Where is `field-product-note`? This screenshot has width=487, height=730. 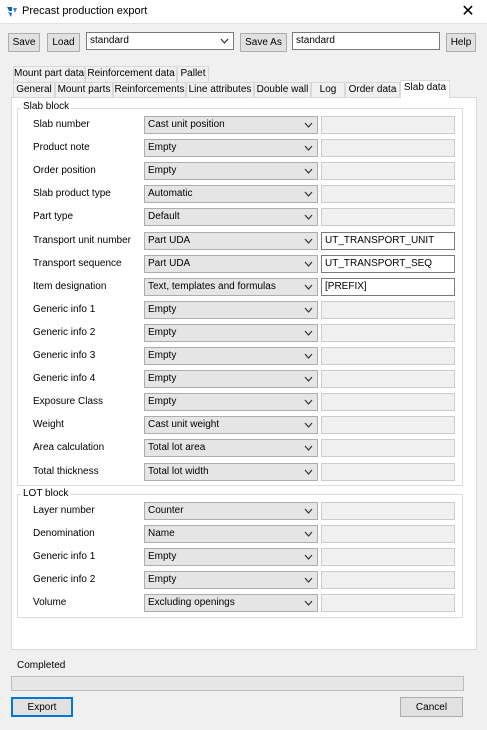 field-product-note is located at coordinates (388, 148).